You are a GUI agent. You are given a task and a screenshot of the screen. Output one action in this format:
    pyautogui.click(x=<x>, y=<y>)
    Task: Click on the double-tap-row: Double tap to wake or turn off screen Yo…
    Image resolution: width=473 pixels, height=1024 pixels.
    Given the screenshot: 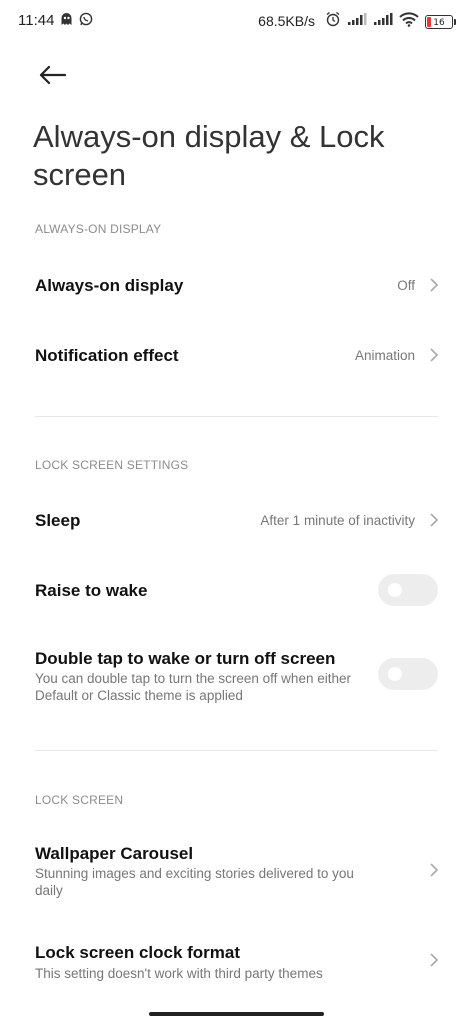 What is the action you would take?
    pyautogui.click(x=236, y=680)
    